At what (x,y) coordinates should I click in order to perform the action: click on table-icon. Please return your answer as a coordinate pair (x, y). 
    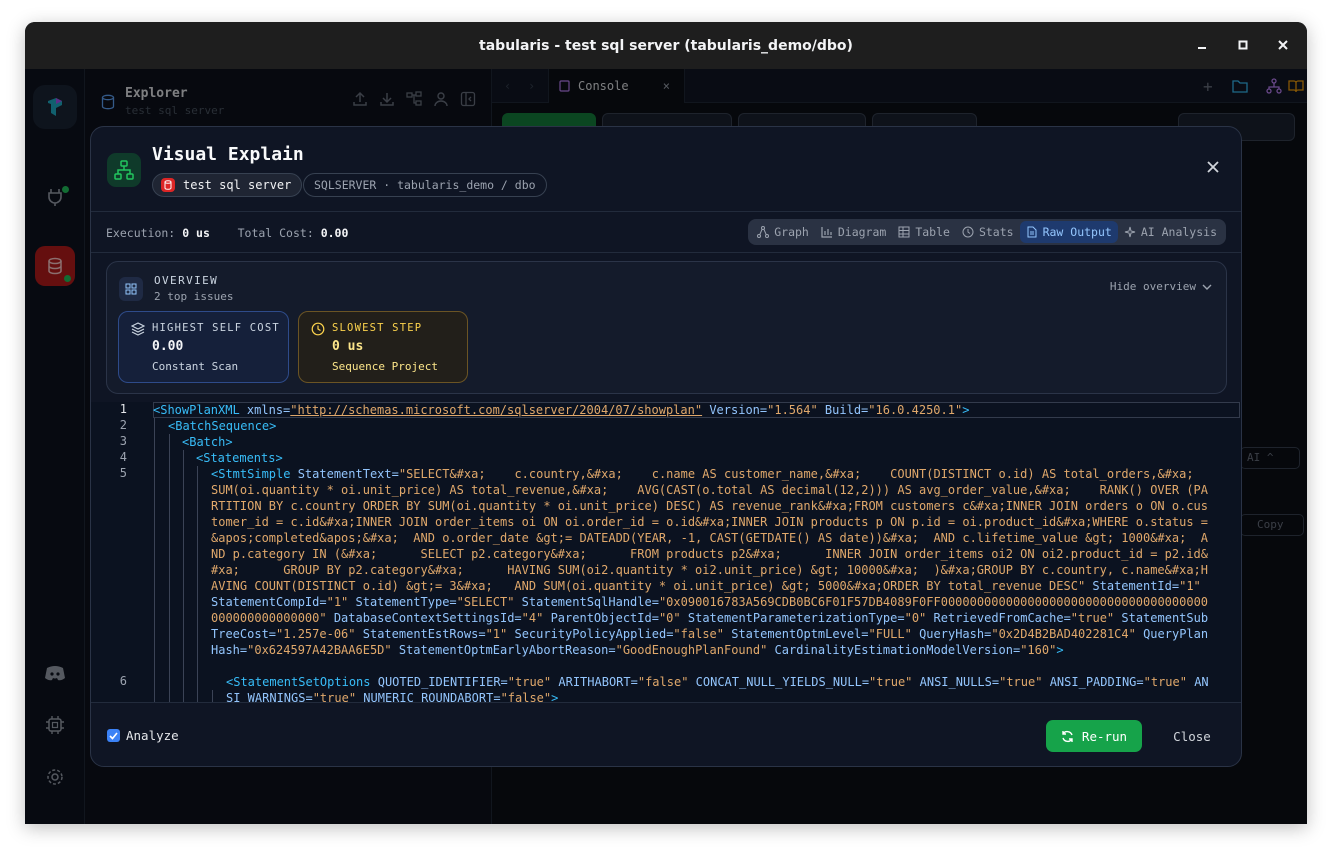
    Looking at the image, I should click on (904, 232).